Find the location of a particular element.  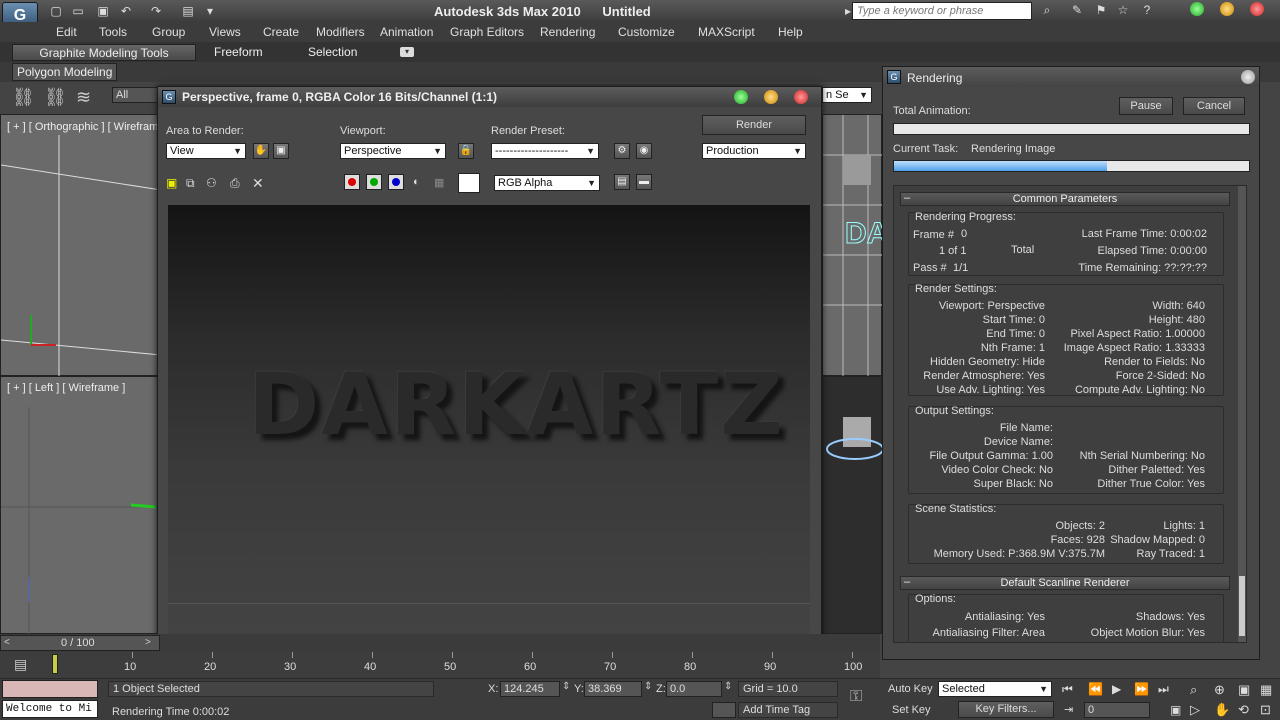

print-icon: ⎙ is located at coordinates (235, 183).